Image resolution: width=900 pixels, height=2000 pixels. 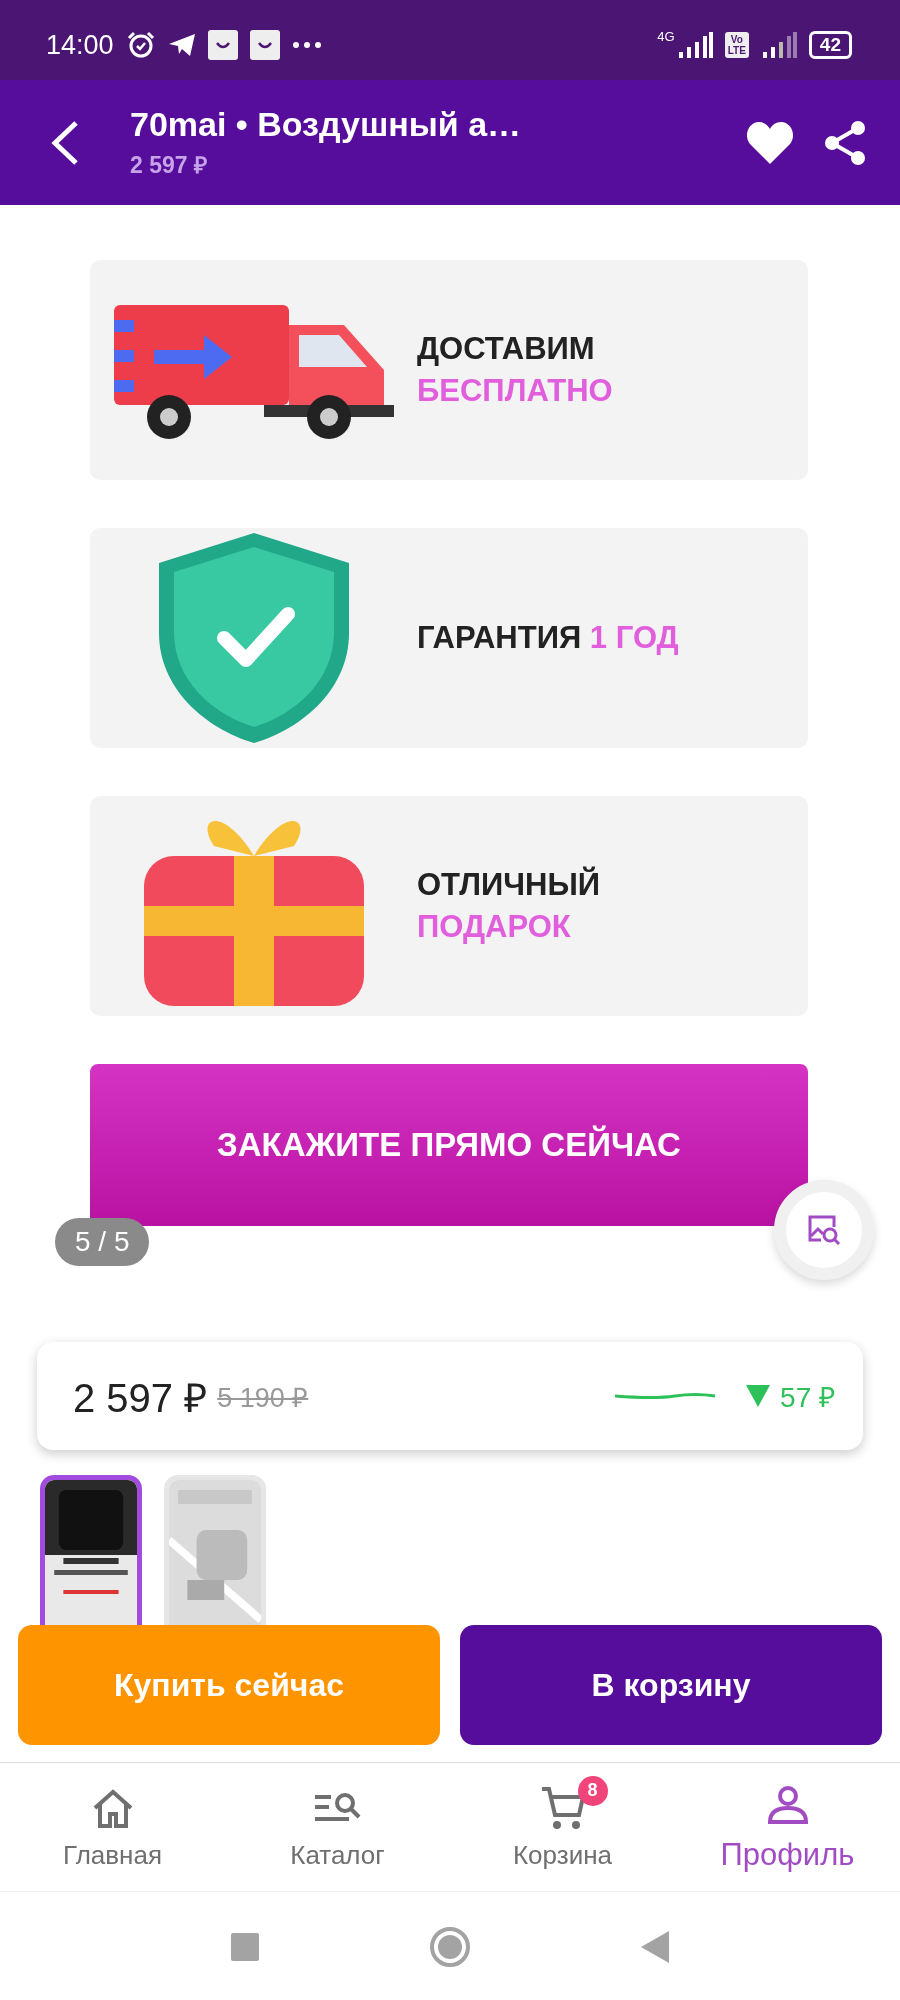 I want to click on promo-heading: ОТЛИЧНЫЙ, so click(x=509, y=885).